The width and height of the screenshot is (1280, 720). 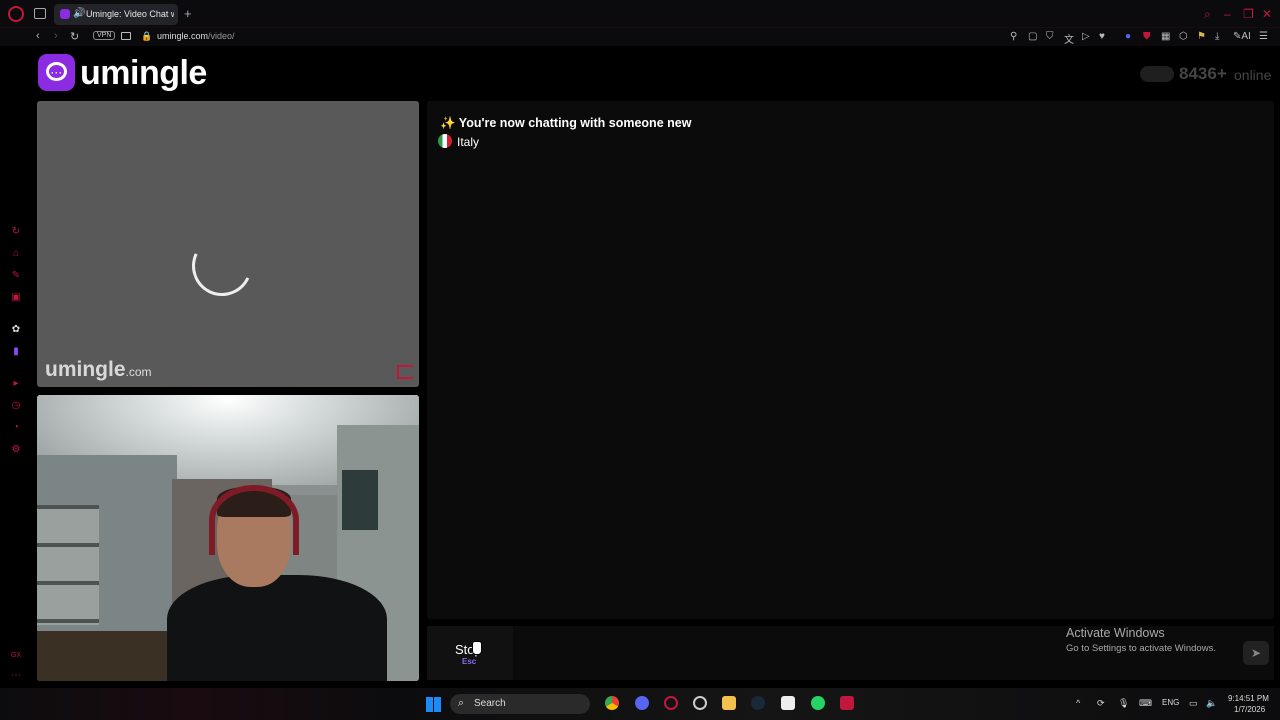 What do you see at coordinates (1147, 36) in the screenshot?
I see `extension-red-icon: ⛊` at bounding box center [1147, 36].